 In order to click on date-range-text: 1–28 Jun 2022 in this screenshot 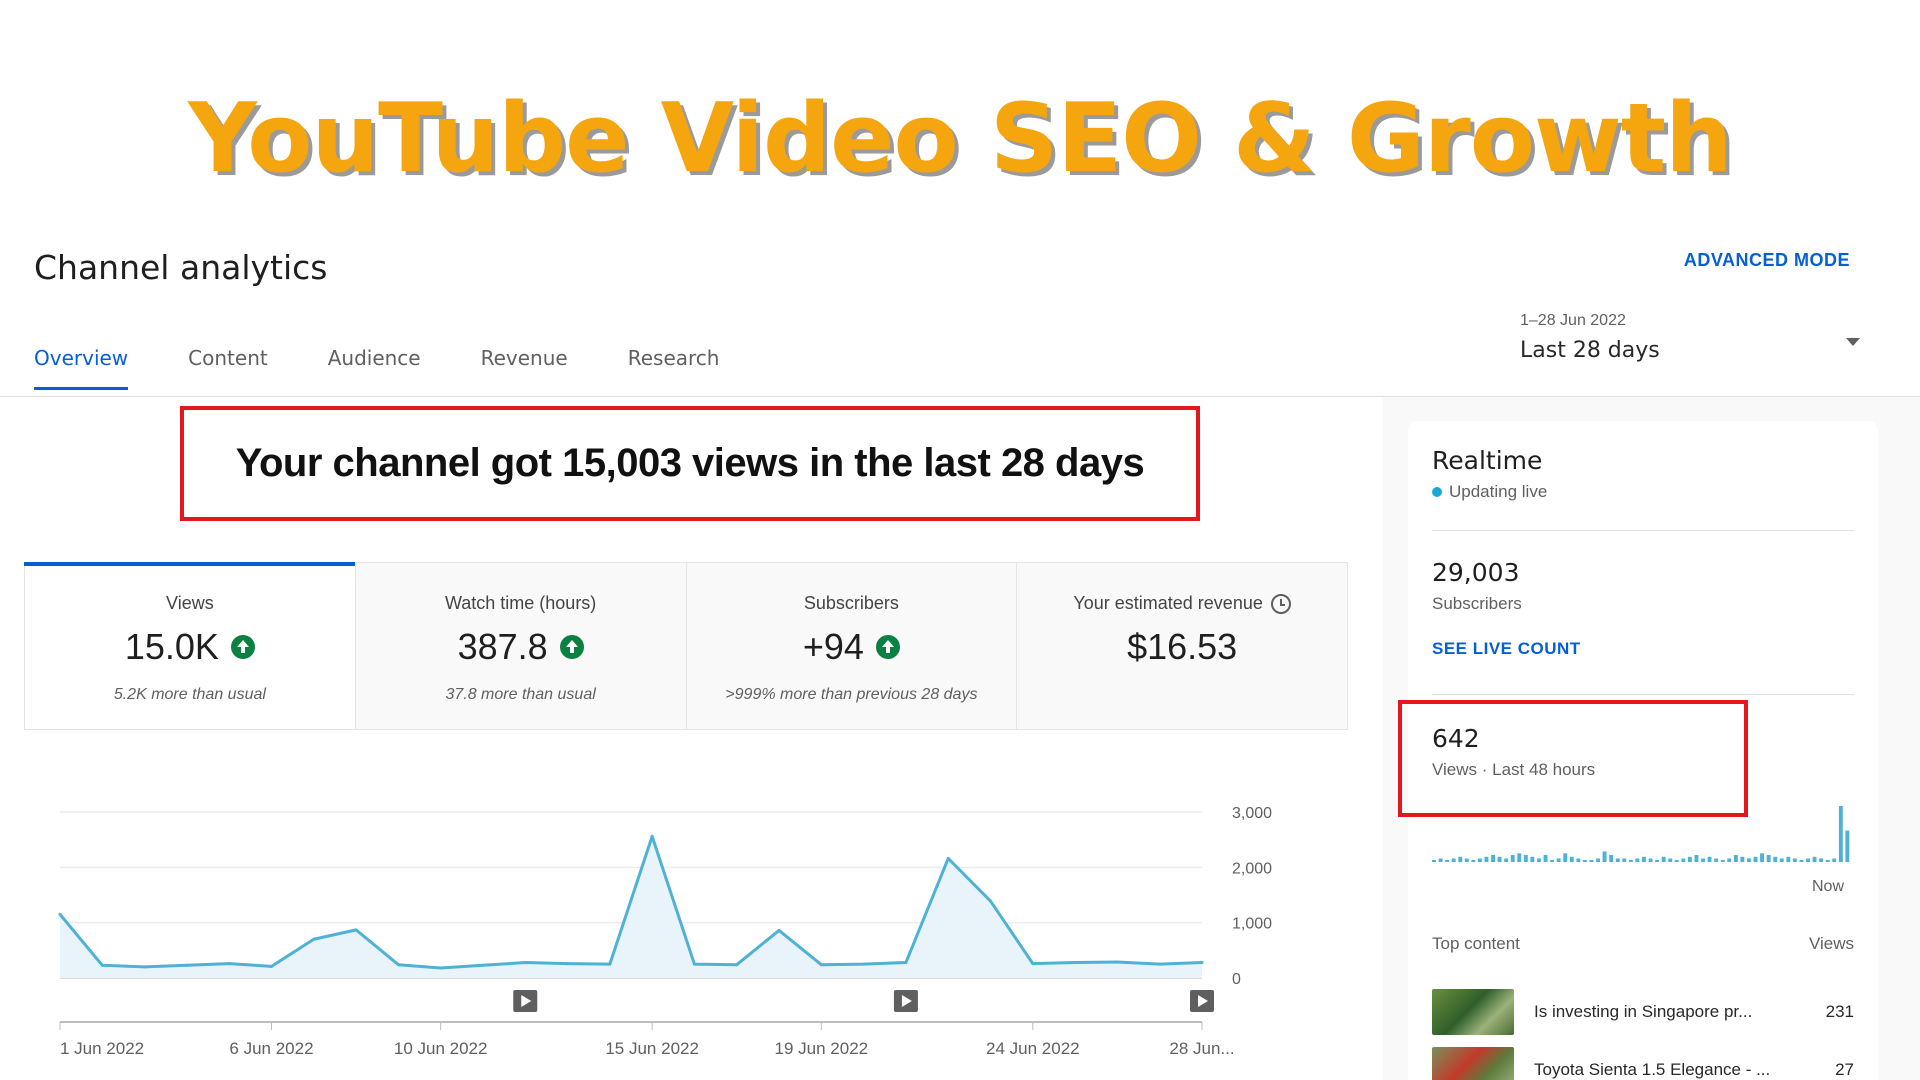, I will do `click(1573, 320)`.